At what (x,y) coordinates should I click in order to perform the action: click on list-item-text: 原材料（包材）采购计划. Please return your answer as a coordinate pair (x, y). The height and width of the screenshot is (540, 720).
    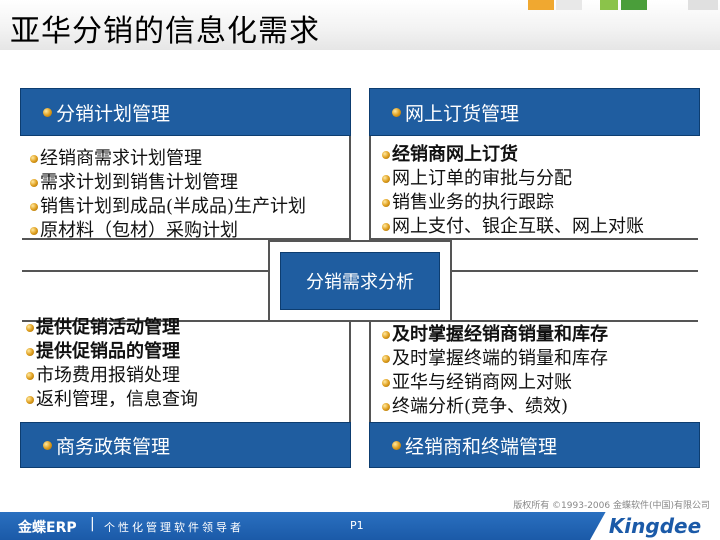
    Looking at the image, I should click on (139, 230).